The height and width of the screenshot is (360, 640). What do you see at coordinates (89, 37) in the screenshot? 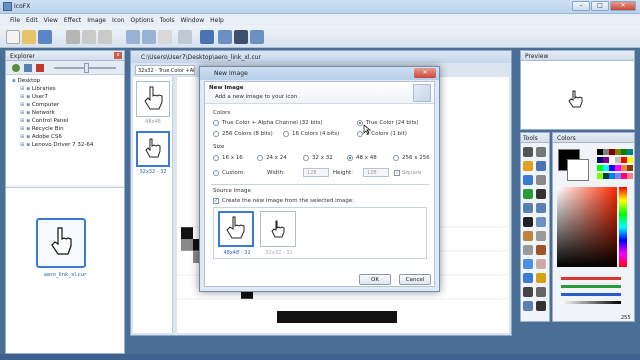
I see `copy-icon` at bounding box center [89, 37].